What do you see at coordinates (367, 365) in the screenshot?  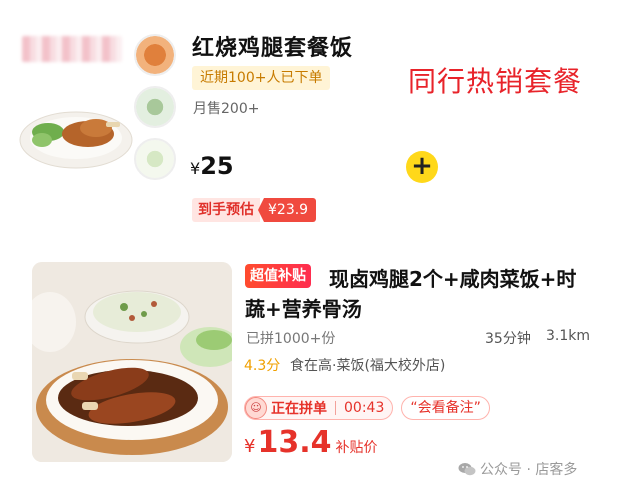 I see `shop-name: 食在高·菜饭(福大校外店)` at bounding box center [367, 365].